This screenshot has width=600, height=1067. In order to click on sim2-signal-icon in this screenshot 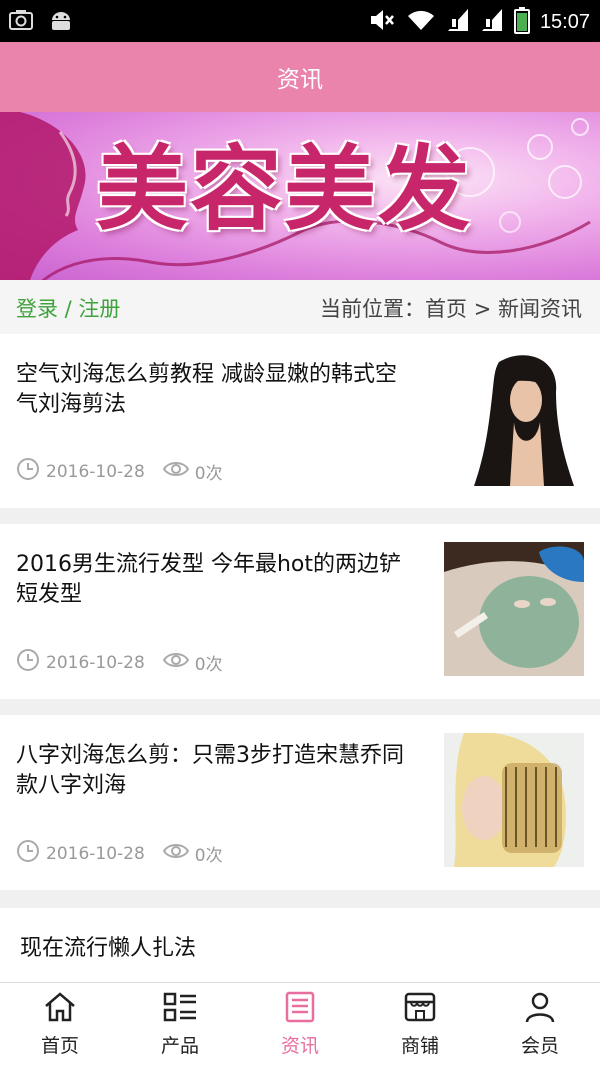, I will do `click(492, 22)`.